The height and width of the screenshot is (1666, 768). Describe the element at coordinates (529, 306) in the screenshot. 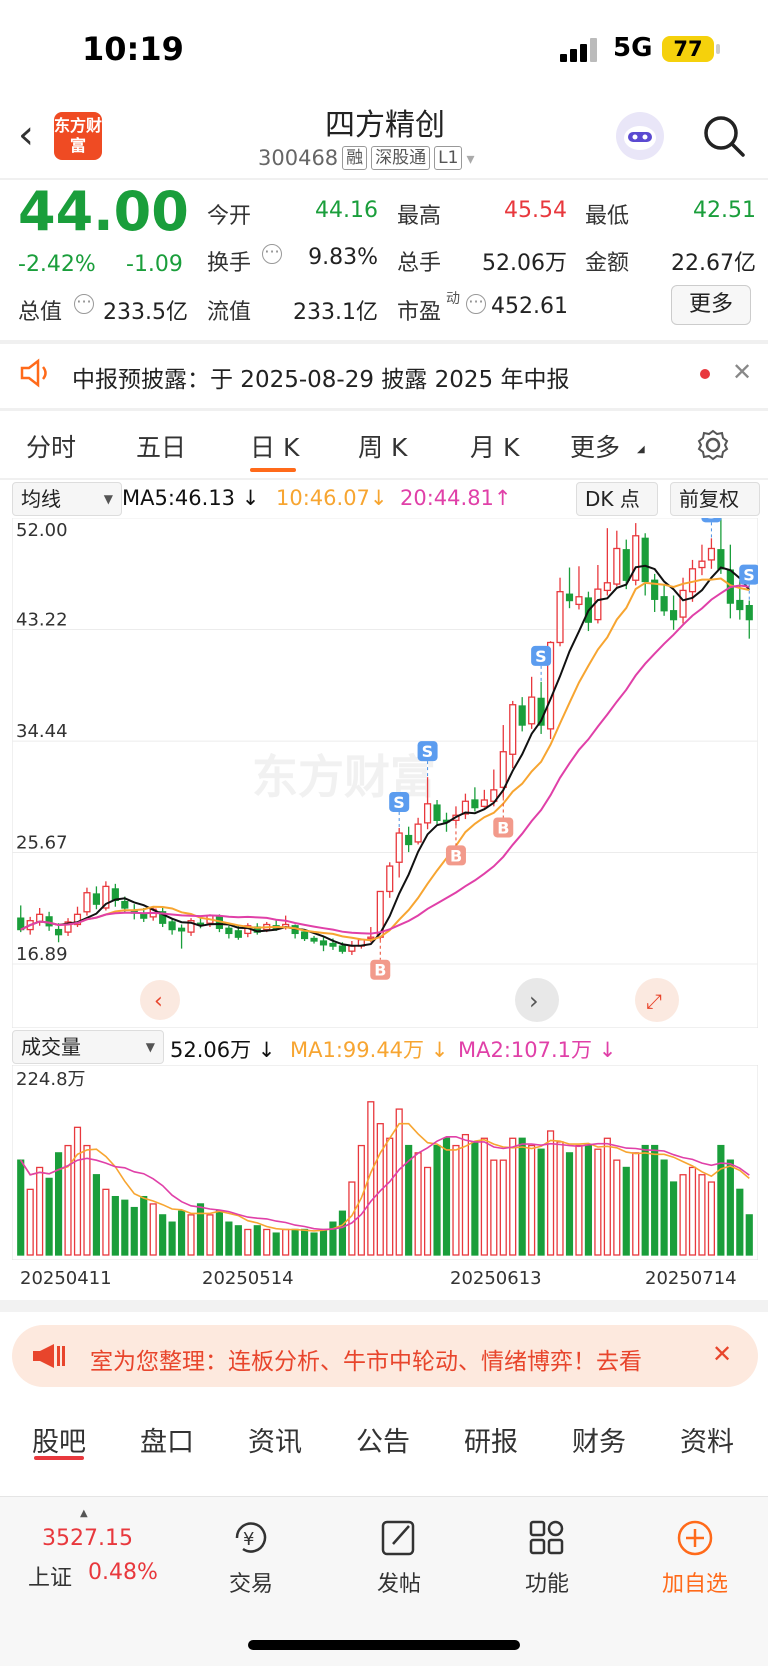

I see `pe-value: 452.61` at that location.